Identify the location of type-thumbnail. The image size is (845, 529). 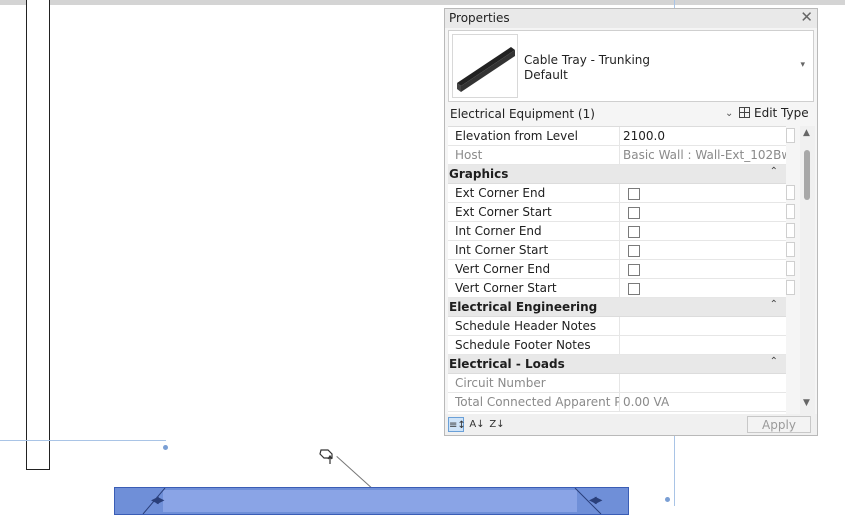
(485, 66).